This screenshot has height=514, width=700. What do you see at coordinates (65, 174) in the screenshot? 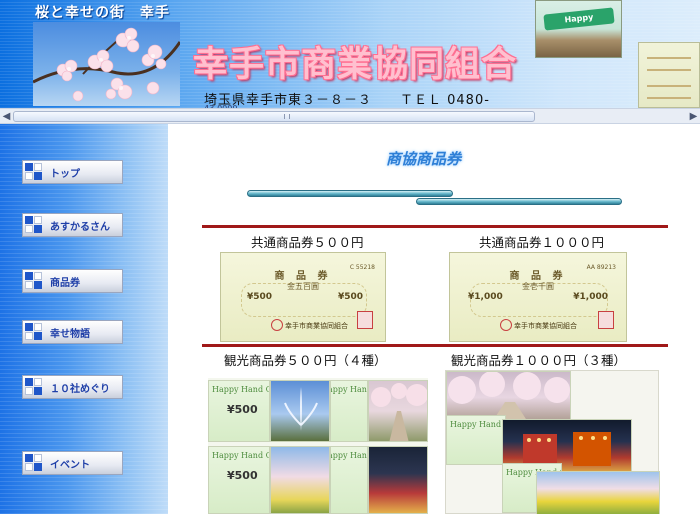
I see `nav-item-label: トップ` at bounding box center [65, 174].